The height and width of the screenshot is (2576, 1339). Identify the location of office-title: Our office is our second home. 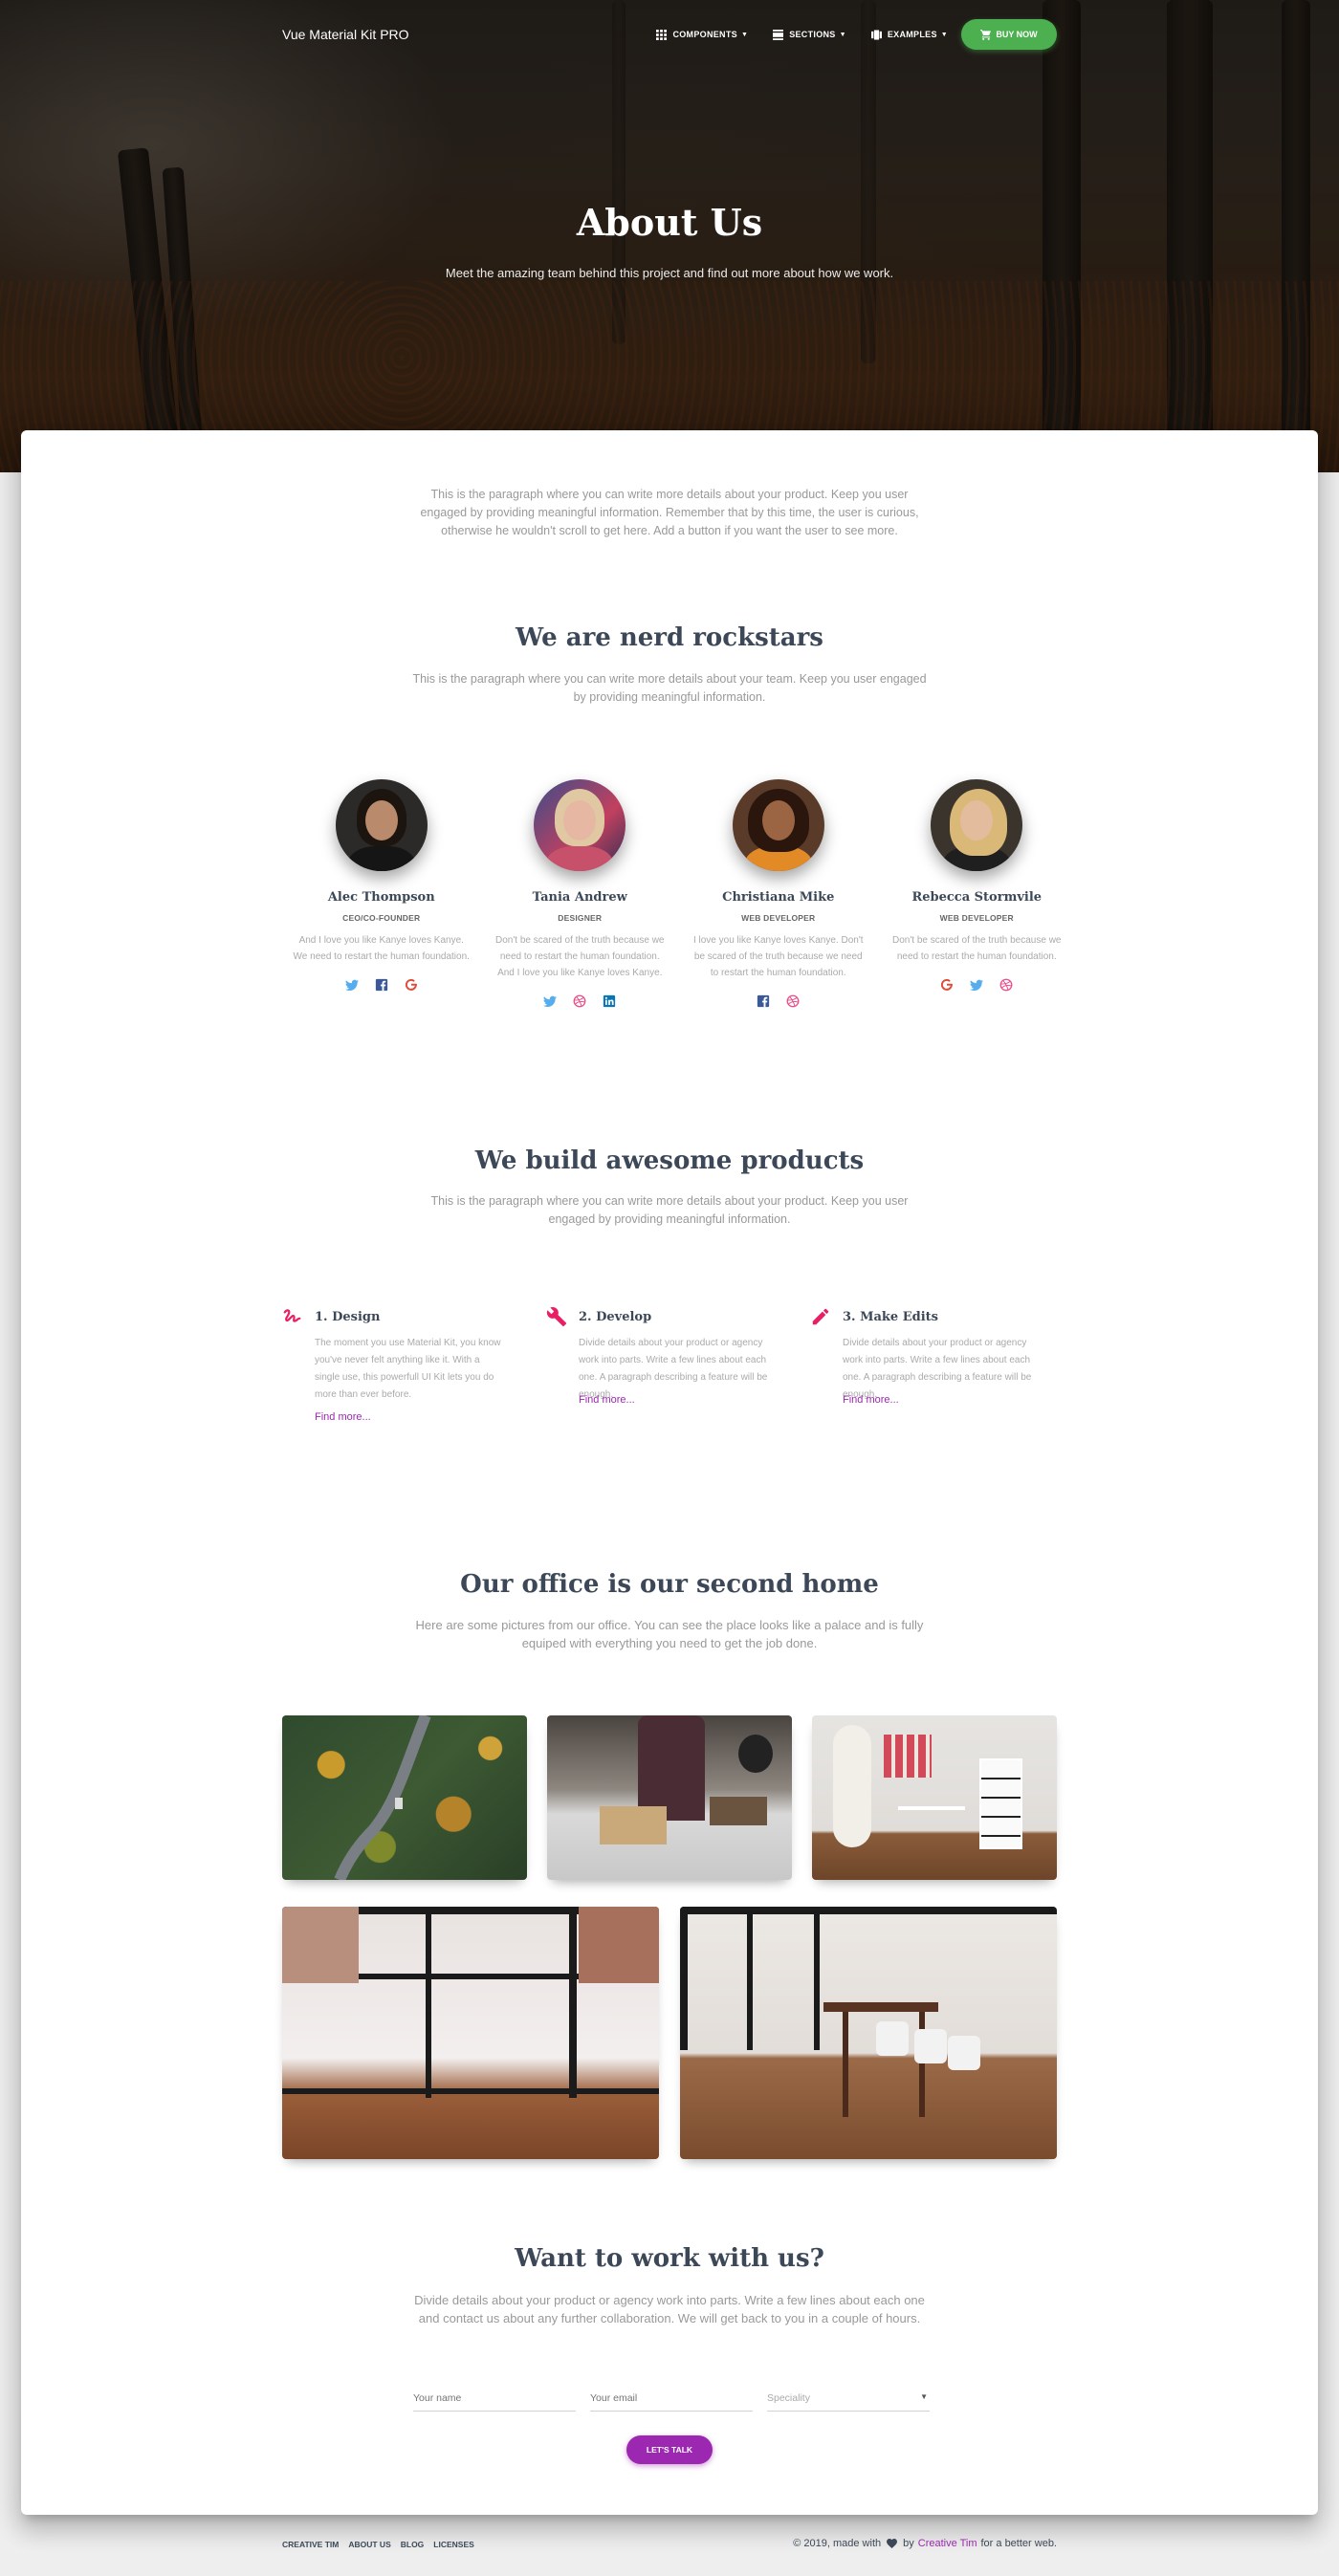
(669, 1584).